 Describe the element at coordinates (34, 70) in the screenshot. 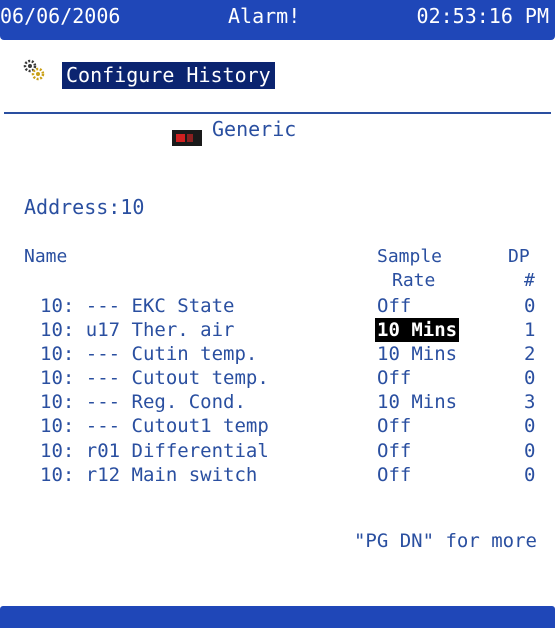

I see `gear-icon` at that location.